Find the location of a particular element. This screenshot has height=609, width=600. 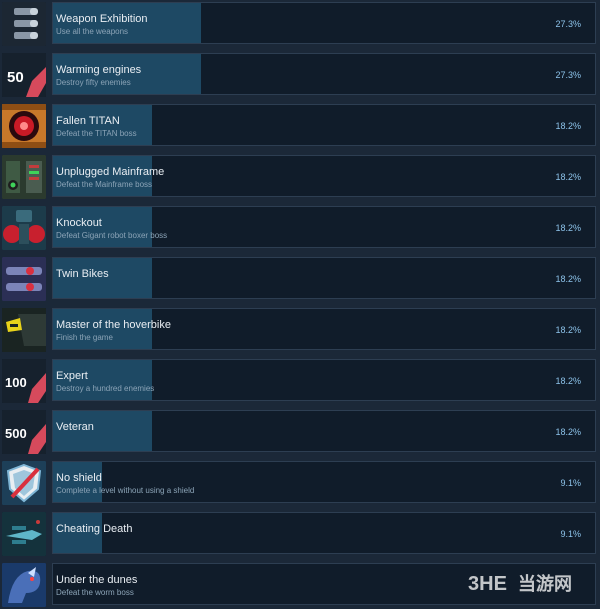

hoverbike-icon is located at coordinates (24, 330).